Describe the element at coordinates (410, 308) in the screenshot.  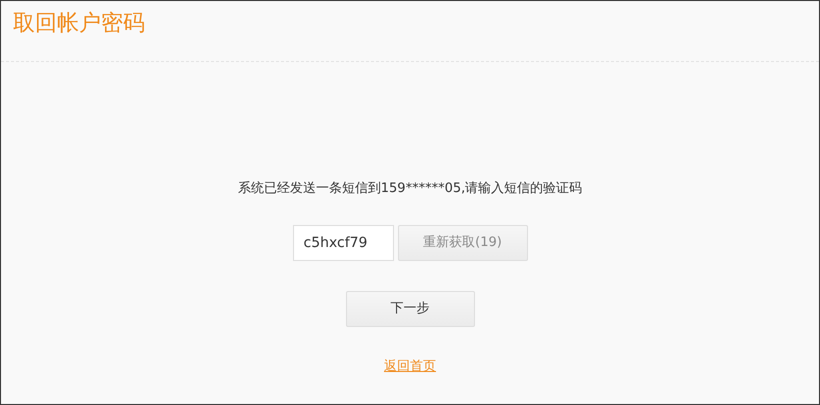
I see `next-button: 下一步` at that location.